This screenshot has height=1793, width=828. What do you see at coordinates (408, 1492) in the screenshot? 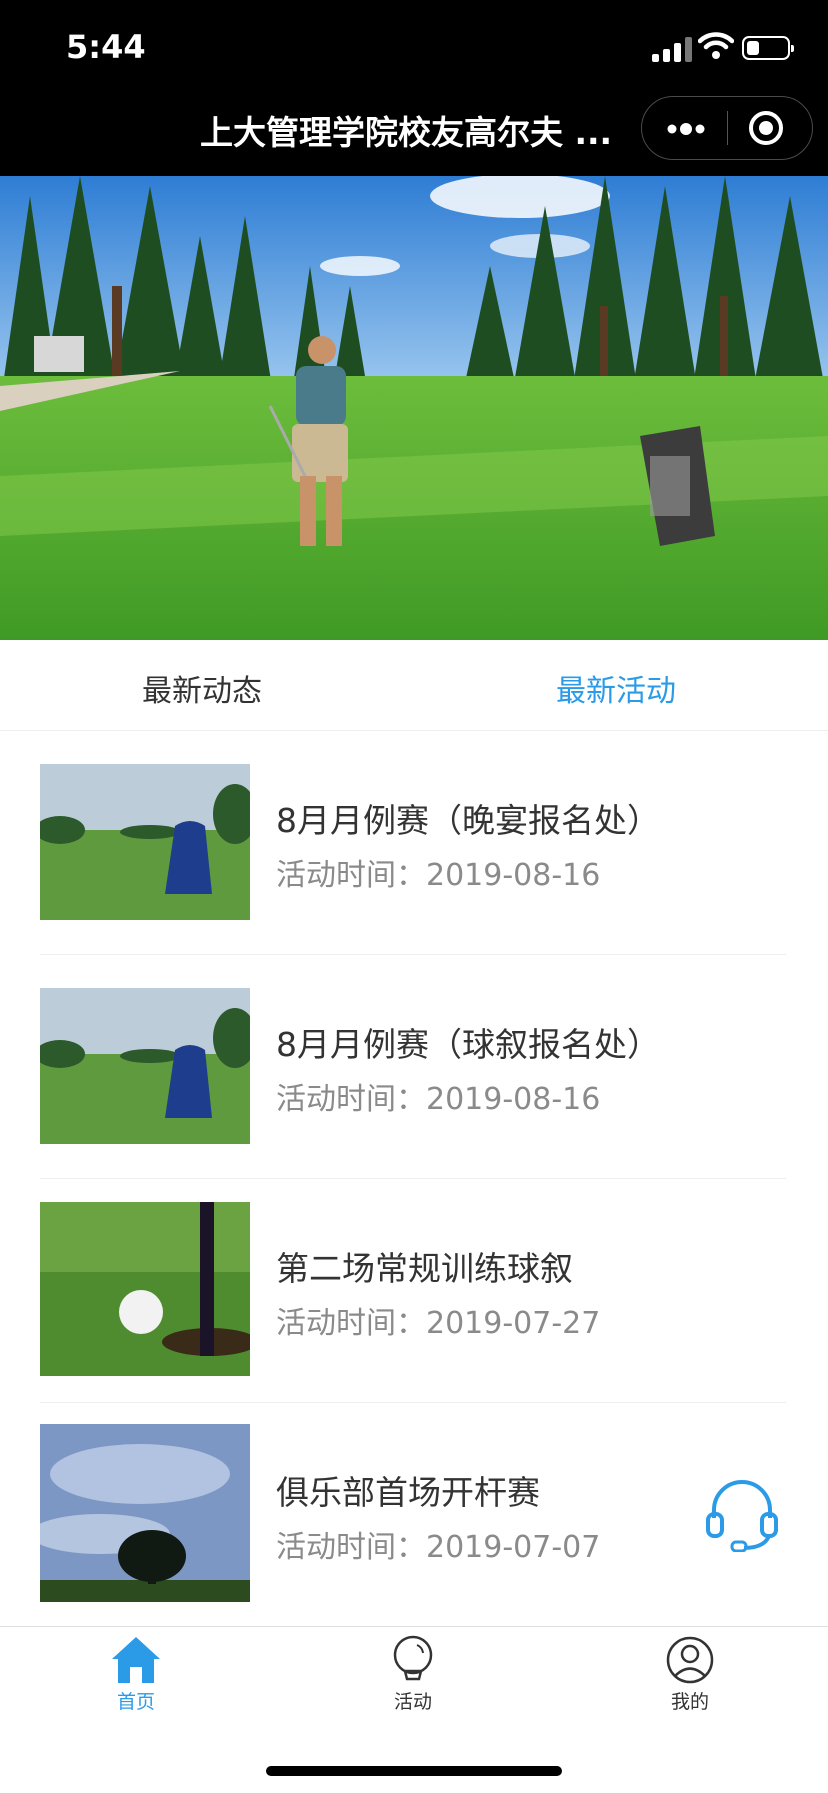
I see `activity-title: 俱乐部首场开杆赛` at bounding box center [408, 1492].